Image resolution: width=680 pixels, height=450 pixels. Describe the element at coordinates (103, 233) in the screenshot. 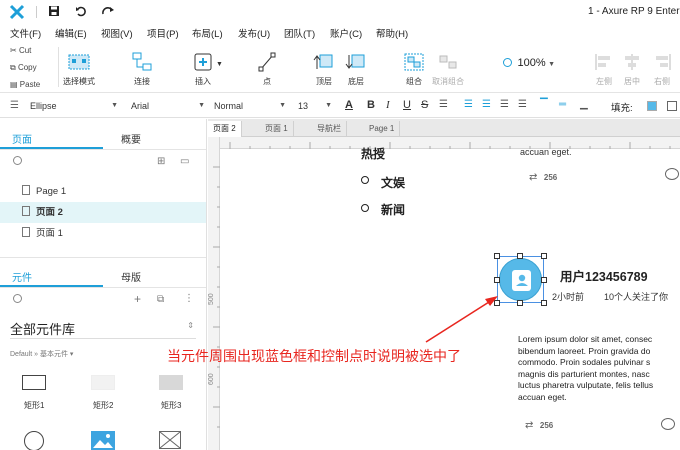

I see `page-item: 页面 1` at that location.